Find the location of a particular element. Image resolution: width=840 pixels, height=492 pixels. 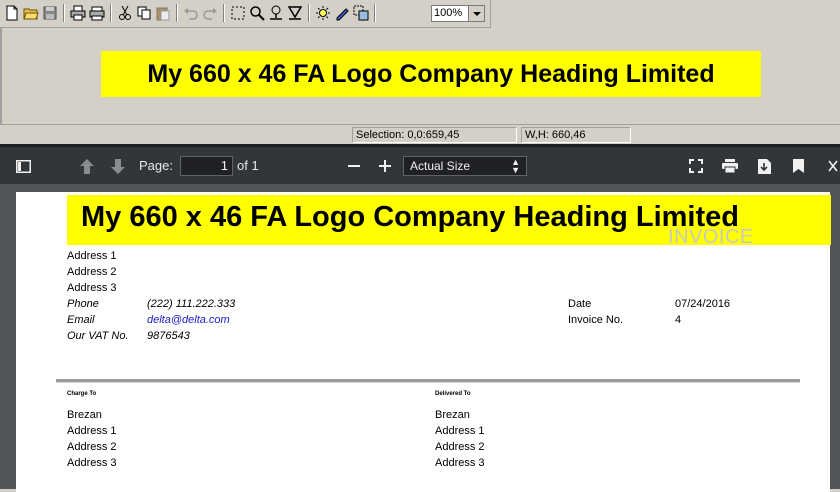

zoom-in-icon is located at coordinates (385, 166).